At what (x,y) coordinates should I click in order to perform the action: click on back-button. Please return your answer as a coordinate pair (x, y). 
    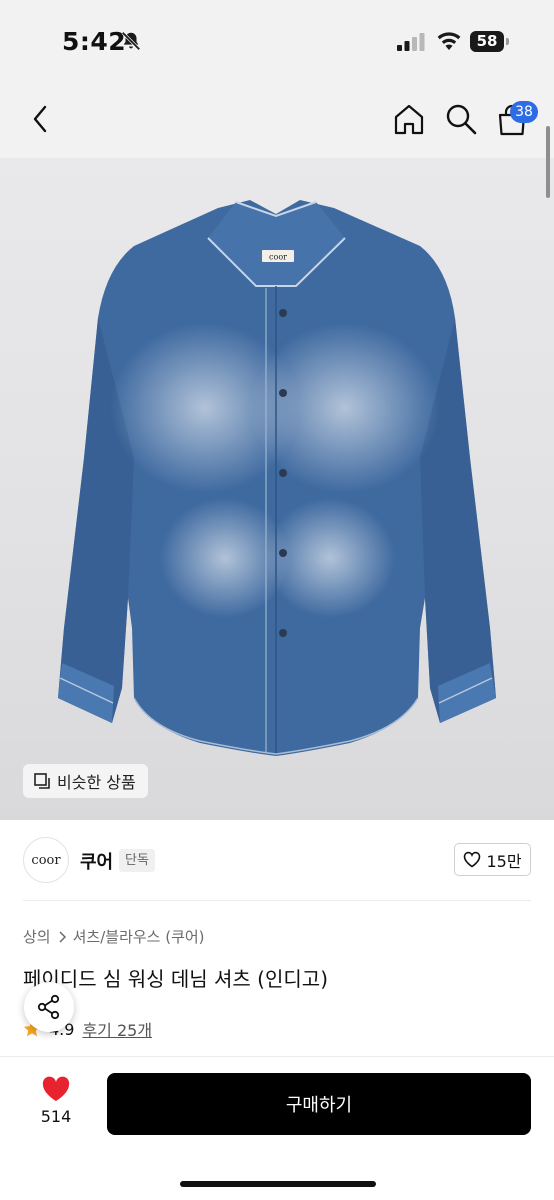
    Looking at the image, I should click on (40, 119).